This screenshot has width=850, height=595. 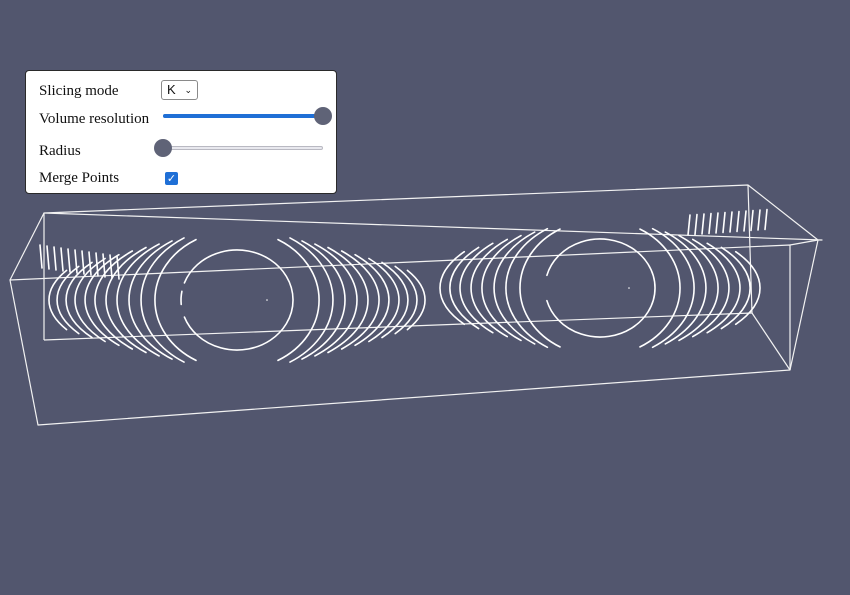 I want to click on volume-resolution-label: Volume resolution, so click(x=94, y=119).